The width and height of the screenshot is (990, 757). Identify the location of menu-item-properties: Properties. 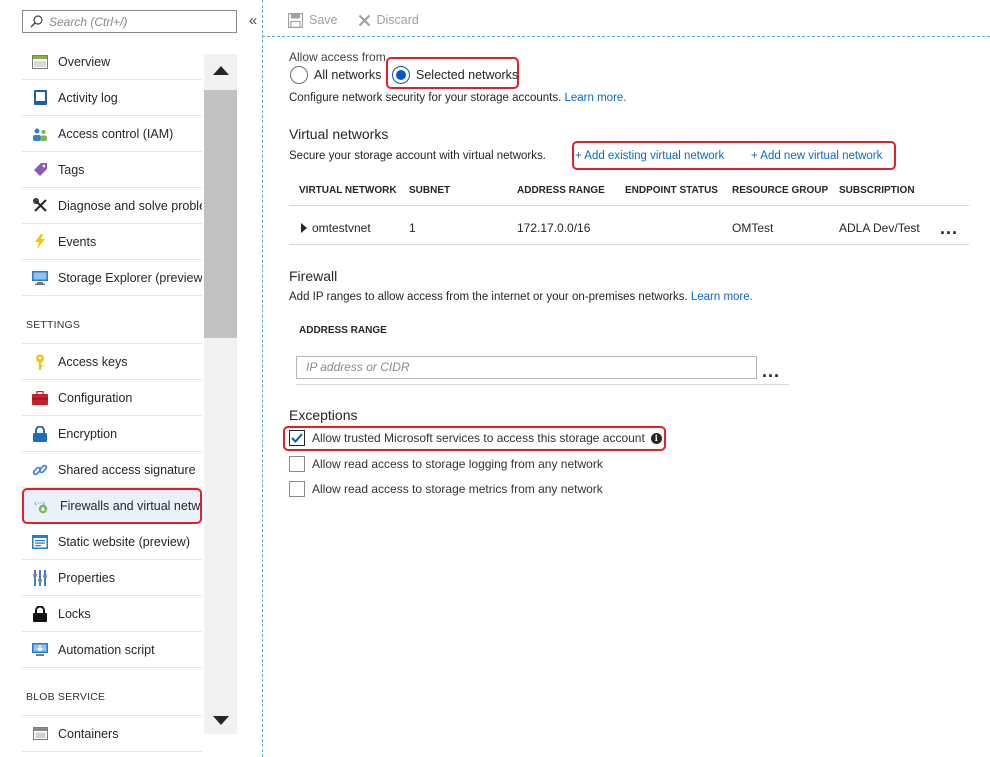
(112, 578).